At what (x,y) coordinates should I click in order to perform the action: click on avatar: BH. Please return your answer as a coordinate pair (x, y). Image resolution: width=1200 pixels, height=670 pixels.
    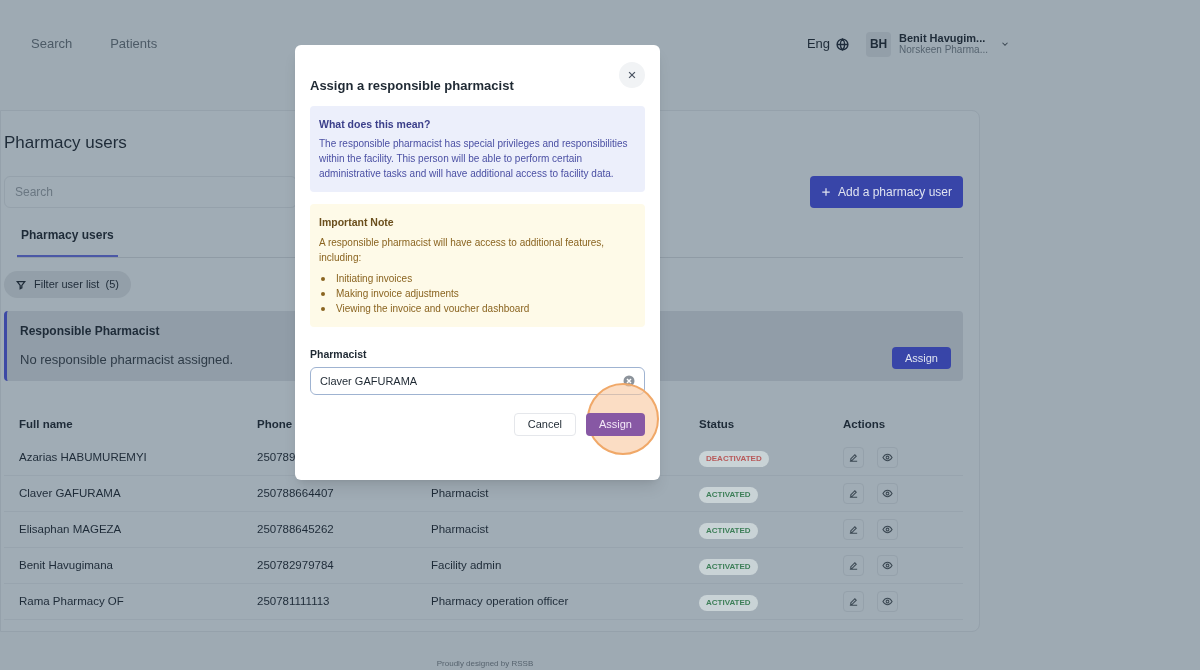
    Looking at the image, I should click on (879, 44).